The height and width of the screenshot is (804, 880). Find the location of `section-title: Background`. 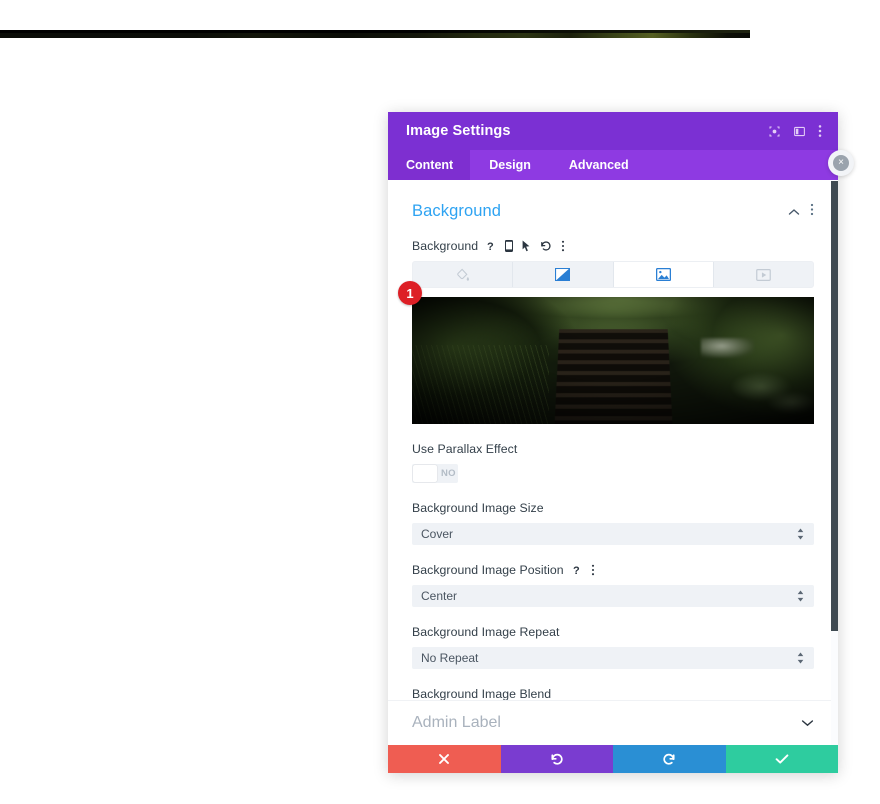

section-title: Background is located at coordinates (457, 211).